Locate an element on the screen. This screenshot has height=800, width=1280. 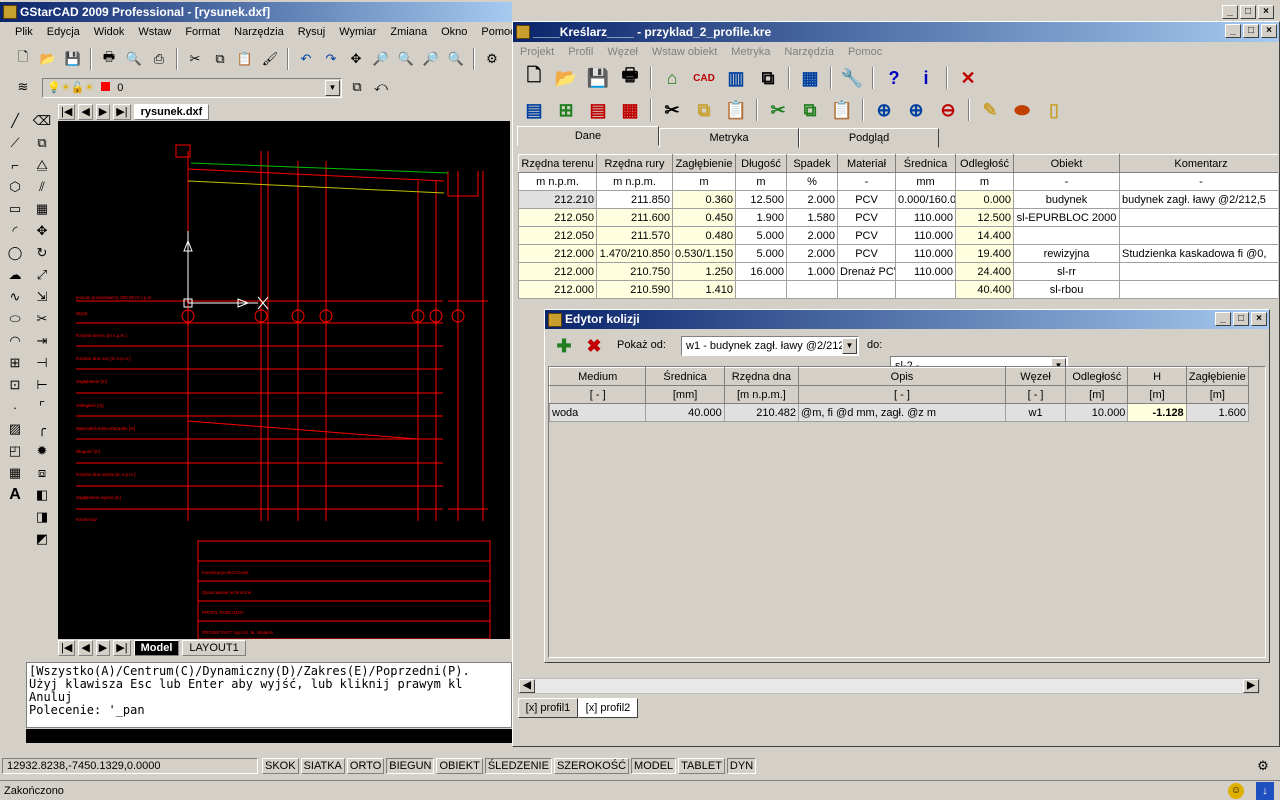
menu-pomoc: Pomoc is located at coordinates (493, 32).